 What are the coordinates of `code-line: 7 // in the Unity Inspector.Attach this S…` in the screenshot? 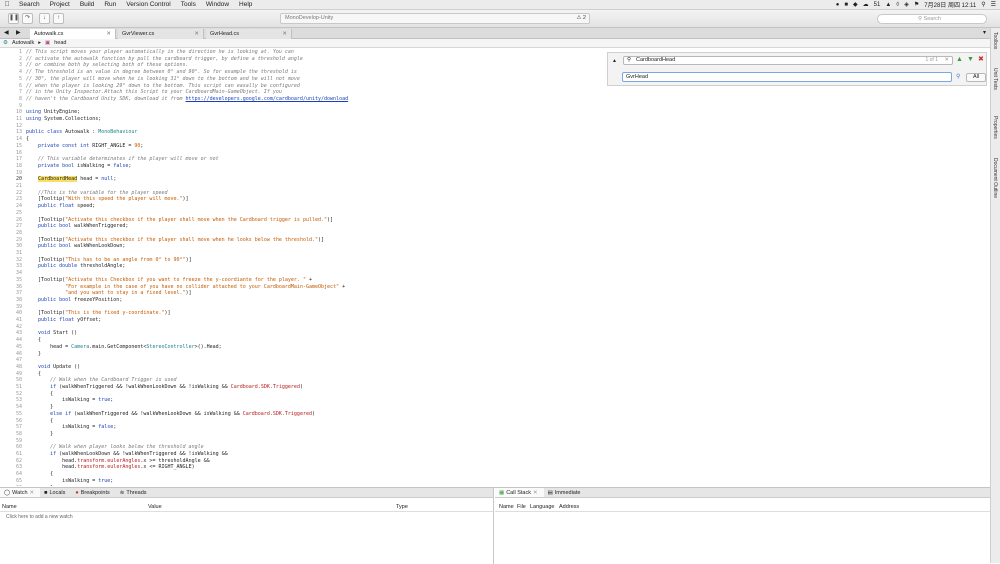 It's located at (495, 92).